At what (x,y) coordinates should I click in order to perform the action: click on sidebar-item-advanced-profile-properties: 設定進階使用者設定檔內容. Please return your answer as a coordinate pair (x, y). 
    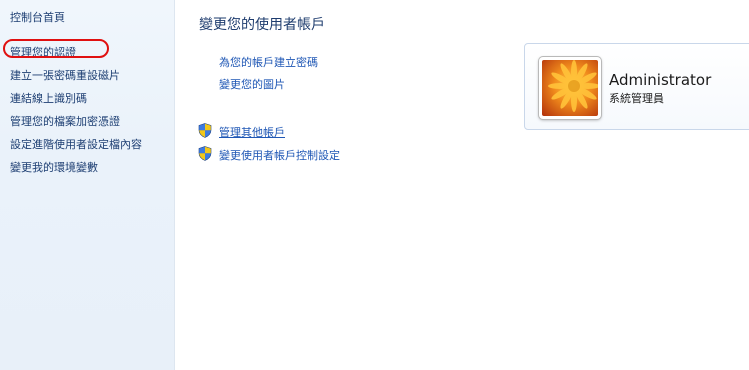
    Looking at the image, I should click on (76, 144).